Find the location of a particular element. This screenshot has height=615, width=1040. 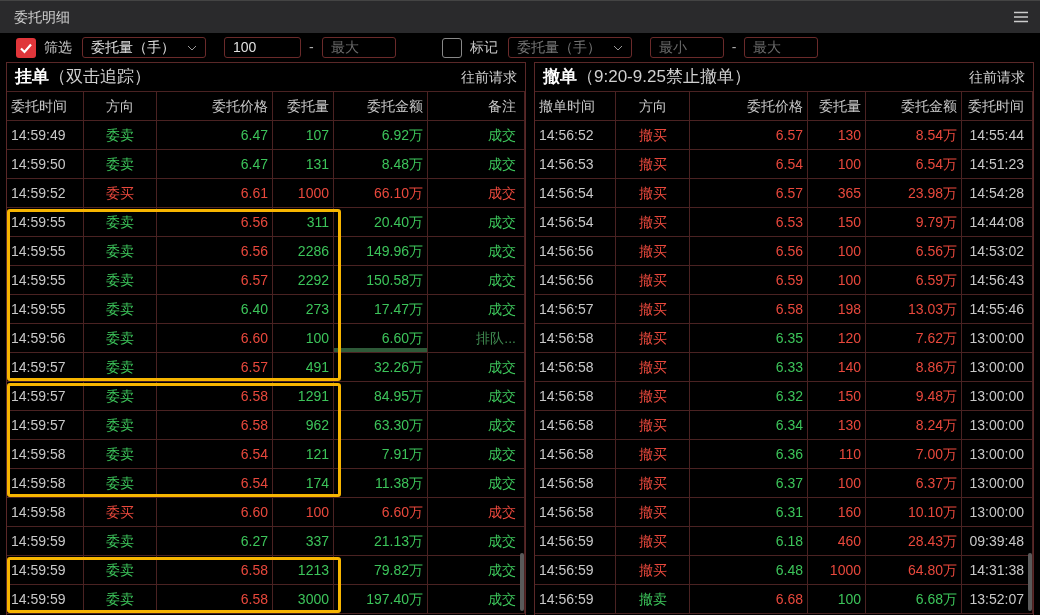

filter-label: 筛选 is located at coordinates (58, 47).